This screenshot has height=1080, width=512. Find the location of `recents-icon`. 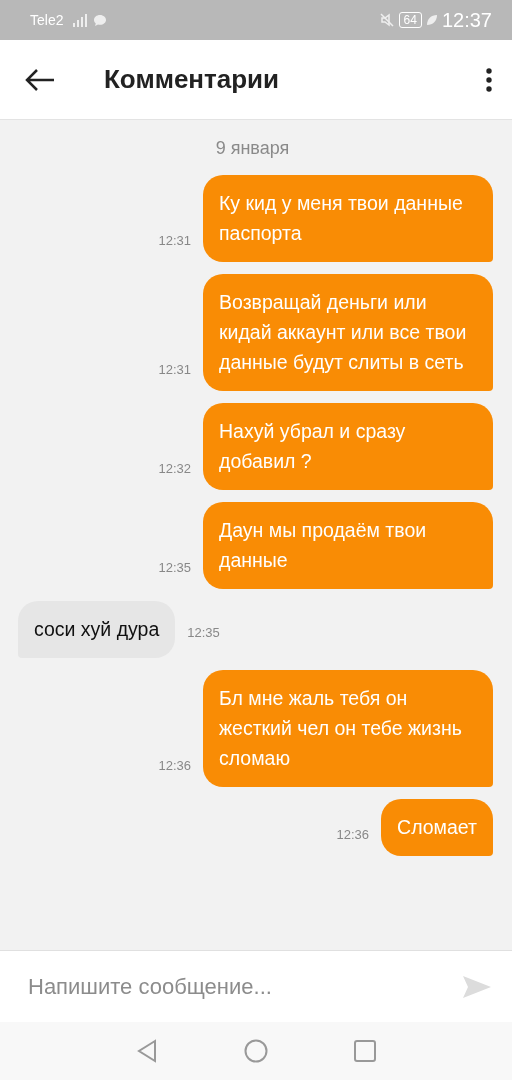

recents-icon is located at coordinates (365, 1051).